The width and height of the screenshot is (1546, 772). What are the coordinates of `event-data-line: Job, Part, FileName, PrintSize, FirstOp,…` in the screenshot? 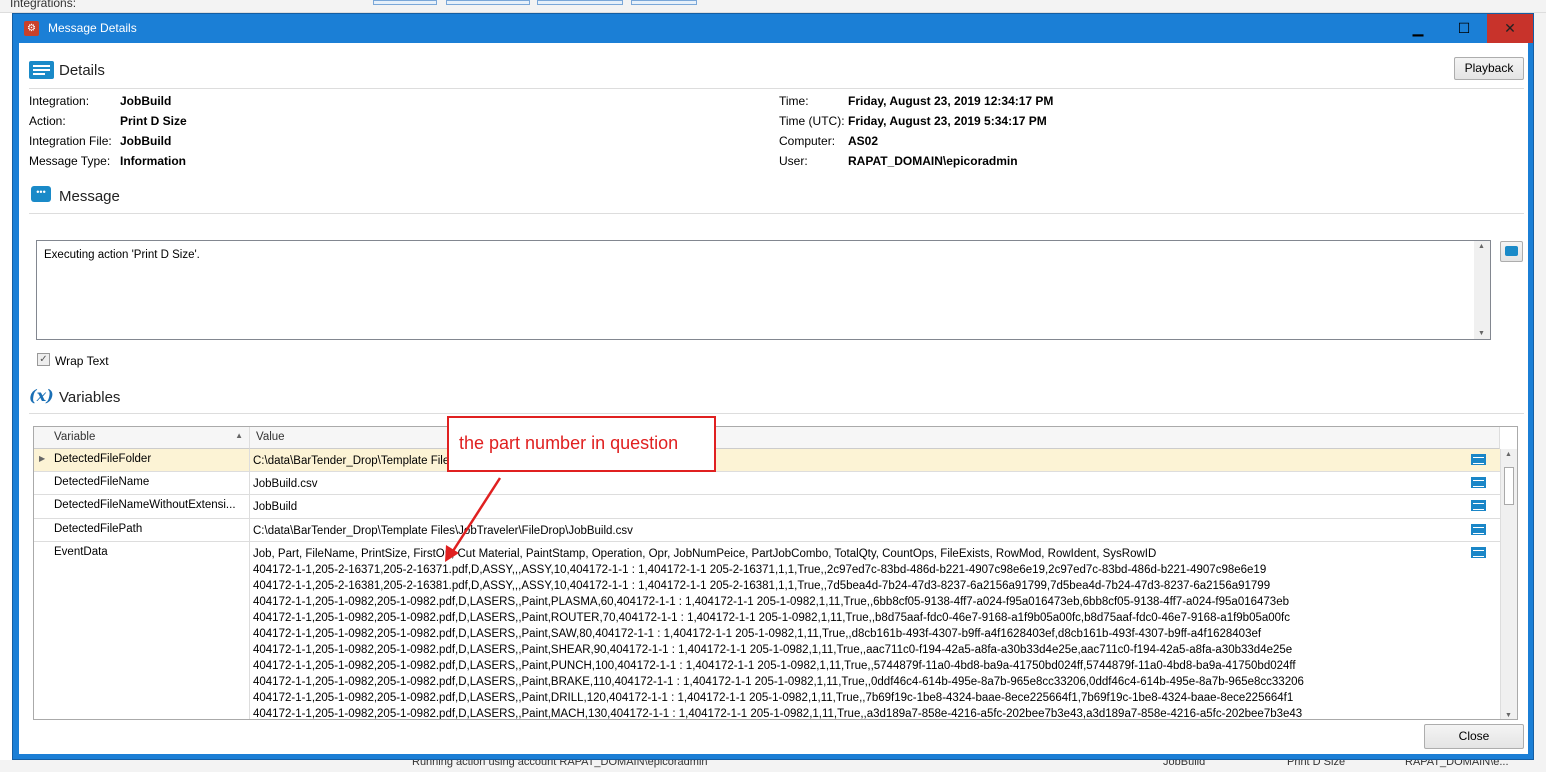 It's located at (705, 554).